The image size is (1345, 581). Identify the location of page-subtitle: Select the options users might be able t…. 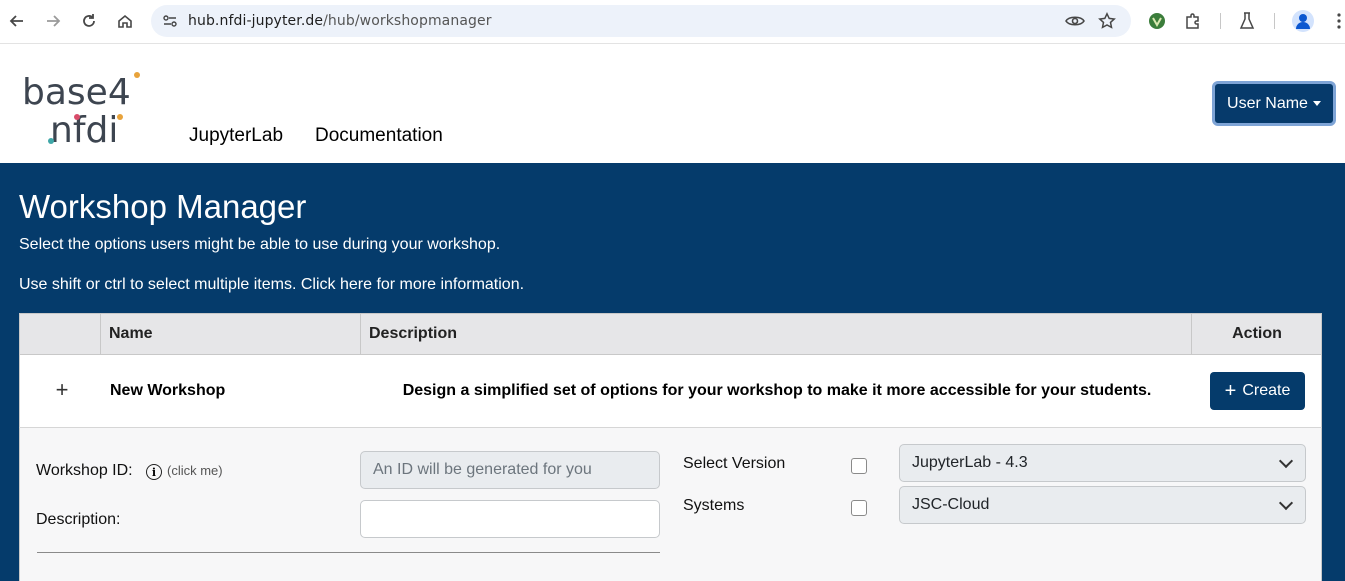
(260, 244).